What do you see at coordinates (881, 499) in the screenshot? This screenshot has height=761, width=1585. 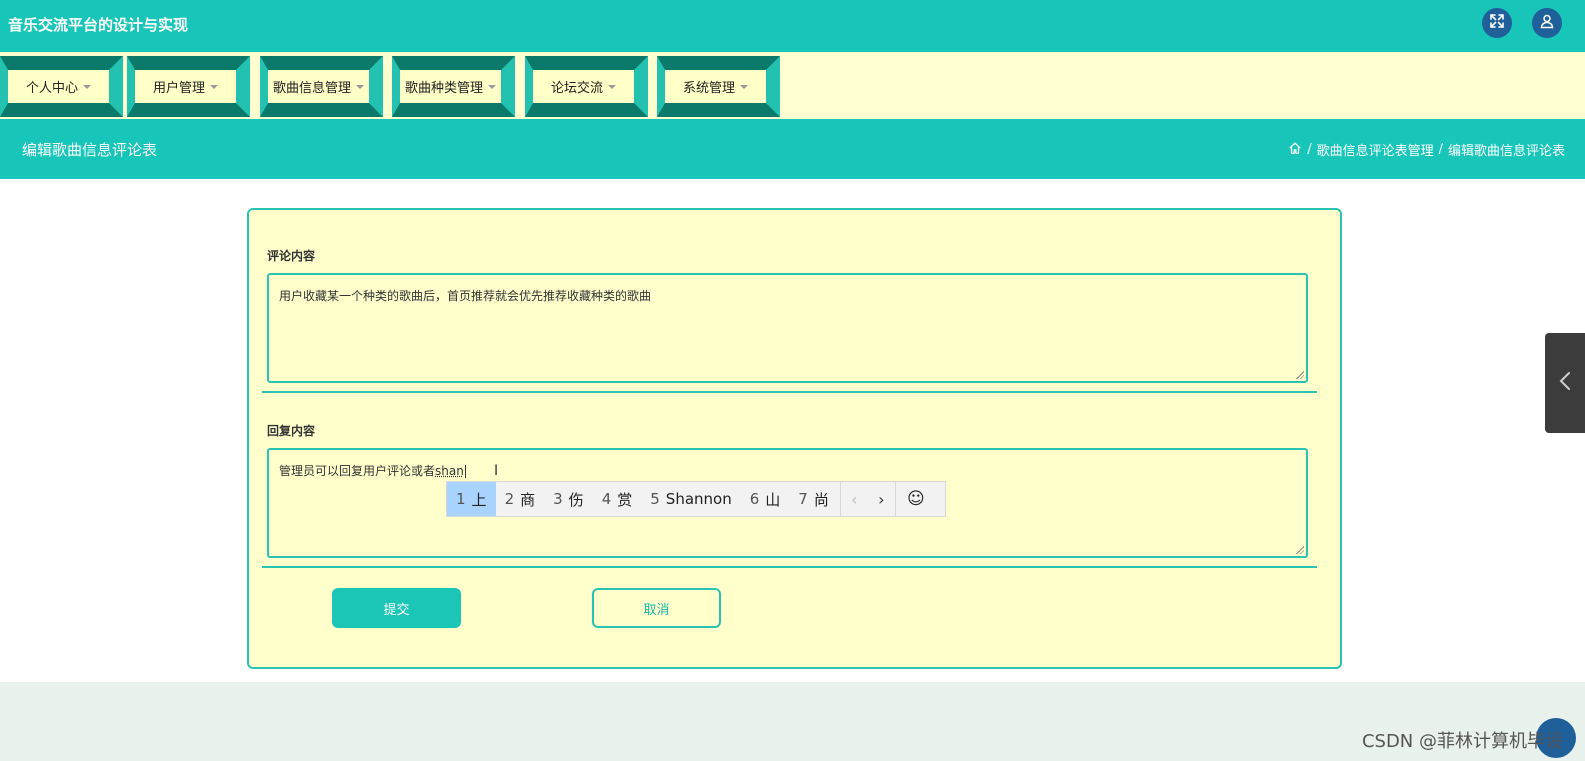 I see `ime-next-page-icon: ›` at bounding box center [881, 499].